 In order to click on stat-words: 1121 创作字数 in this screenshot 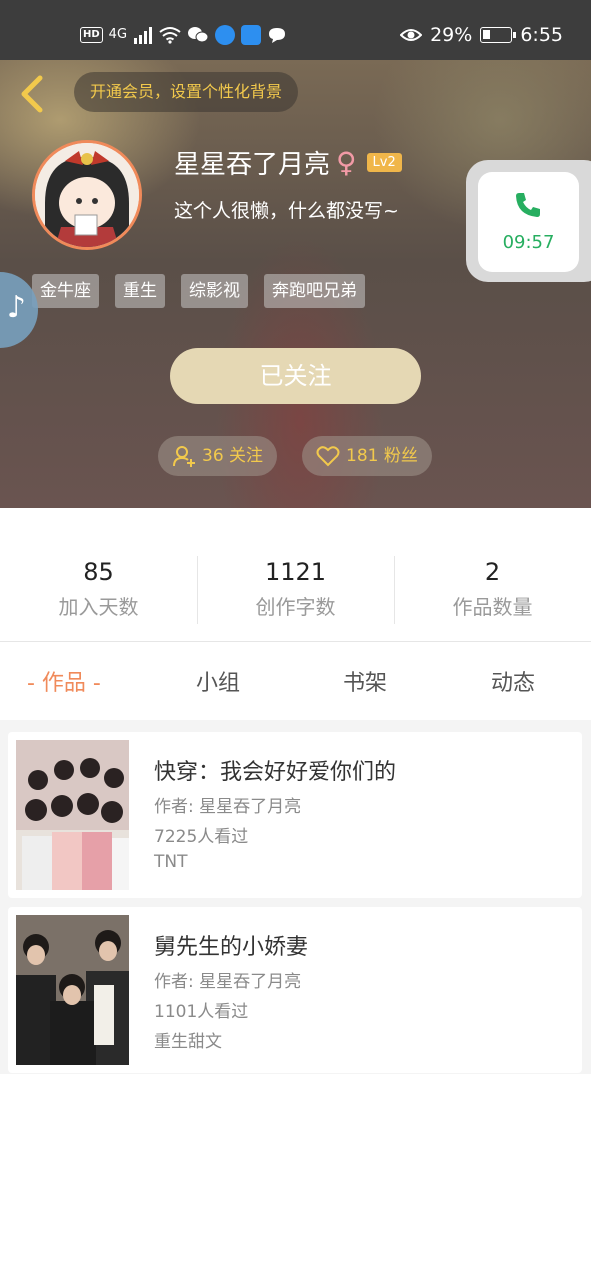, I will do `click(295, 590)`.